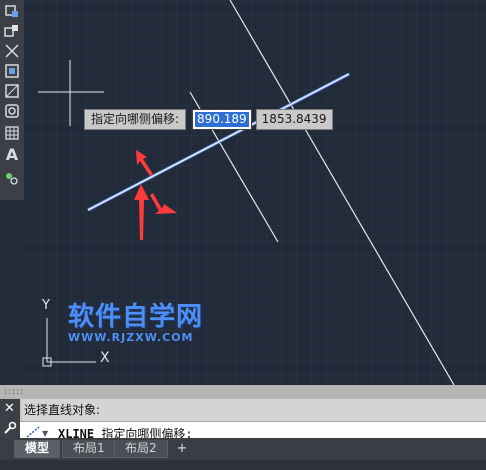 The width and height of the screenshot is (486, 470). What do you see at coordinates (294, 119) in the screenshot?
I see `dynamic-input-field-second: 1853.8439` at bounding box center [294, 119].